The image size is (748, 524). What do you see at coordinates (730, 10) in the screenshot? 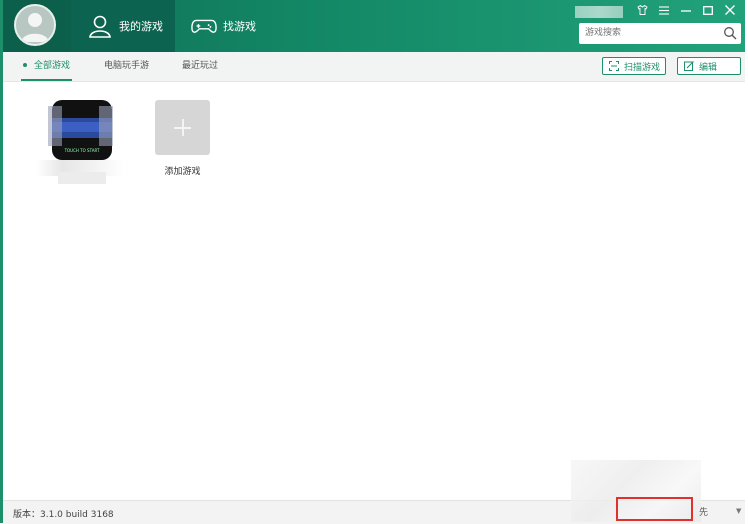
I see `close-icon` at bounding box center [730, 10].